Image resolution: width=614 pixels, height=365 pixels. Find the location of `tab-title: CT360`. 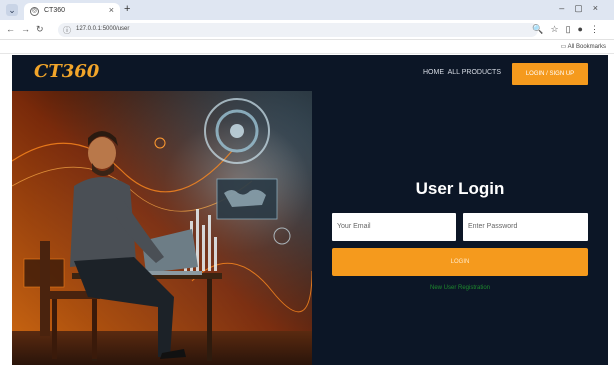

tab-title: CT360 is located at coordinates (55, 10).